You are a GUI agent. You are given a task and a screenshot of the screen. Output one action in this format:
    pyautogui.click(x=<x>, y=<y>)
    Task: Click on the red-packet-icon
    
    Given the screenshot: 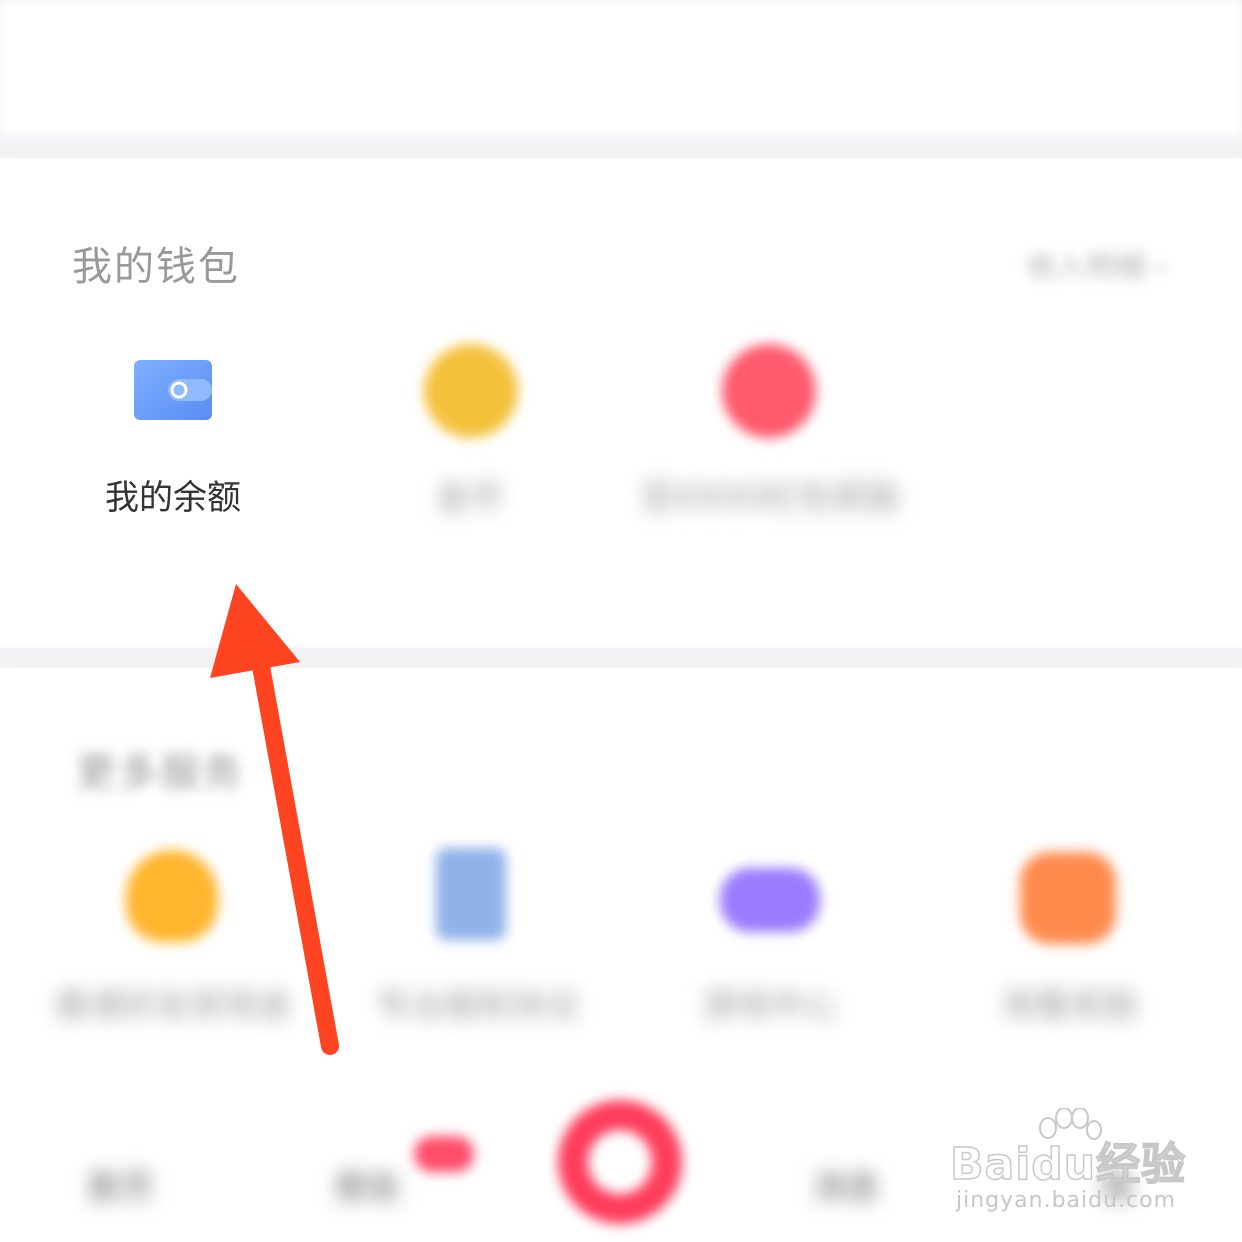 What is the action you would take?
    pyautogui.click(x=769, y=391)
    